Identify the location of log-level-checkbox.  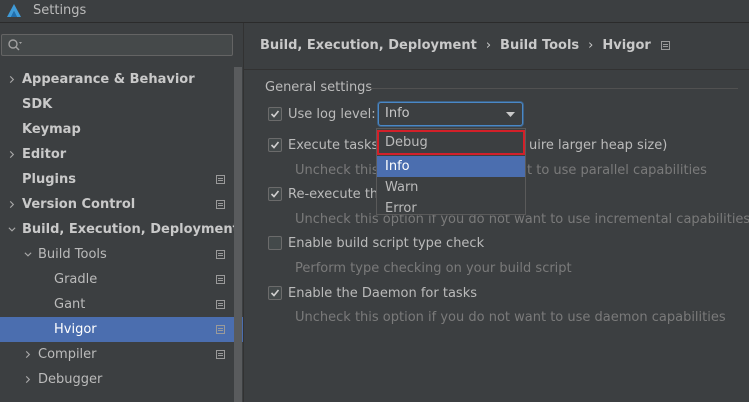
(275, 114).